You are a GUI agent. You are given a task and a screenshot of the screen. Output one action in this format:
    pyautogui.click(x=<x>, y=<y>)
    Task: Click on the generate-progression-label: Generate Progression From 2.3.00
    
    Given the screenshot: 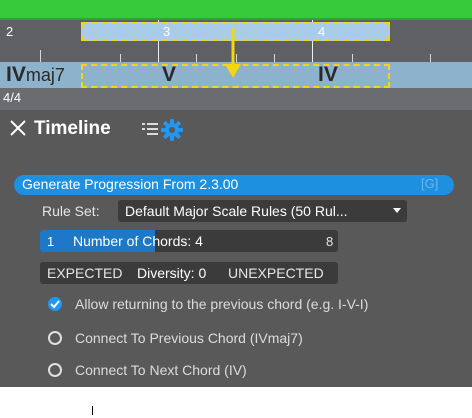 What is the action you would take?
    pyautogui.click(x=130, y=184)
    